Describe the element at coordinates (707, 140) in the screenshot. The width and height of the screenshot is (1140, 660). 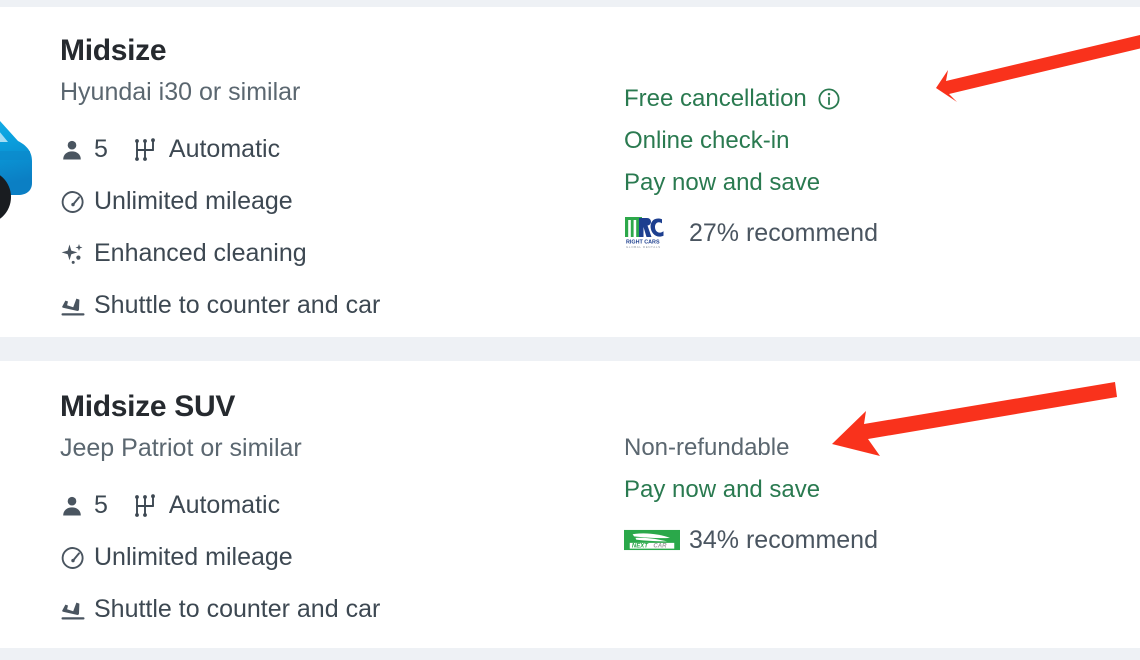
I see `policy-label: Online check-in` at that location.